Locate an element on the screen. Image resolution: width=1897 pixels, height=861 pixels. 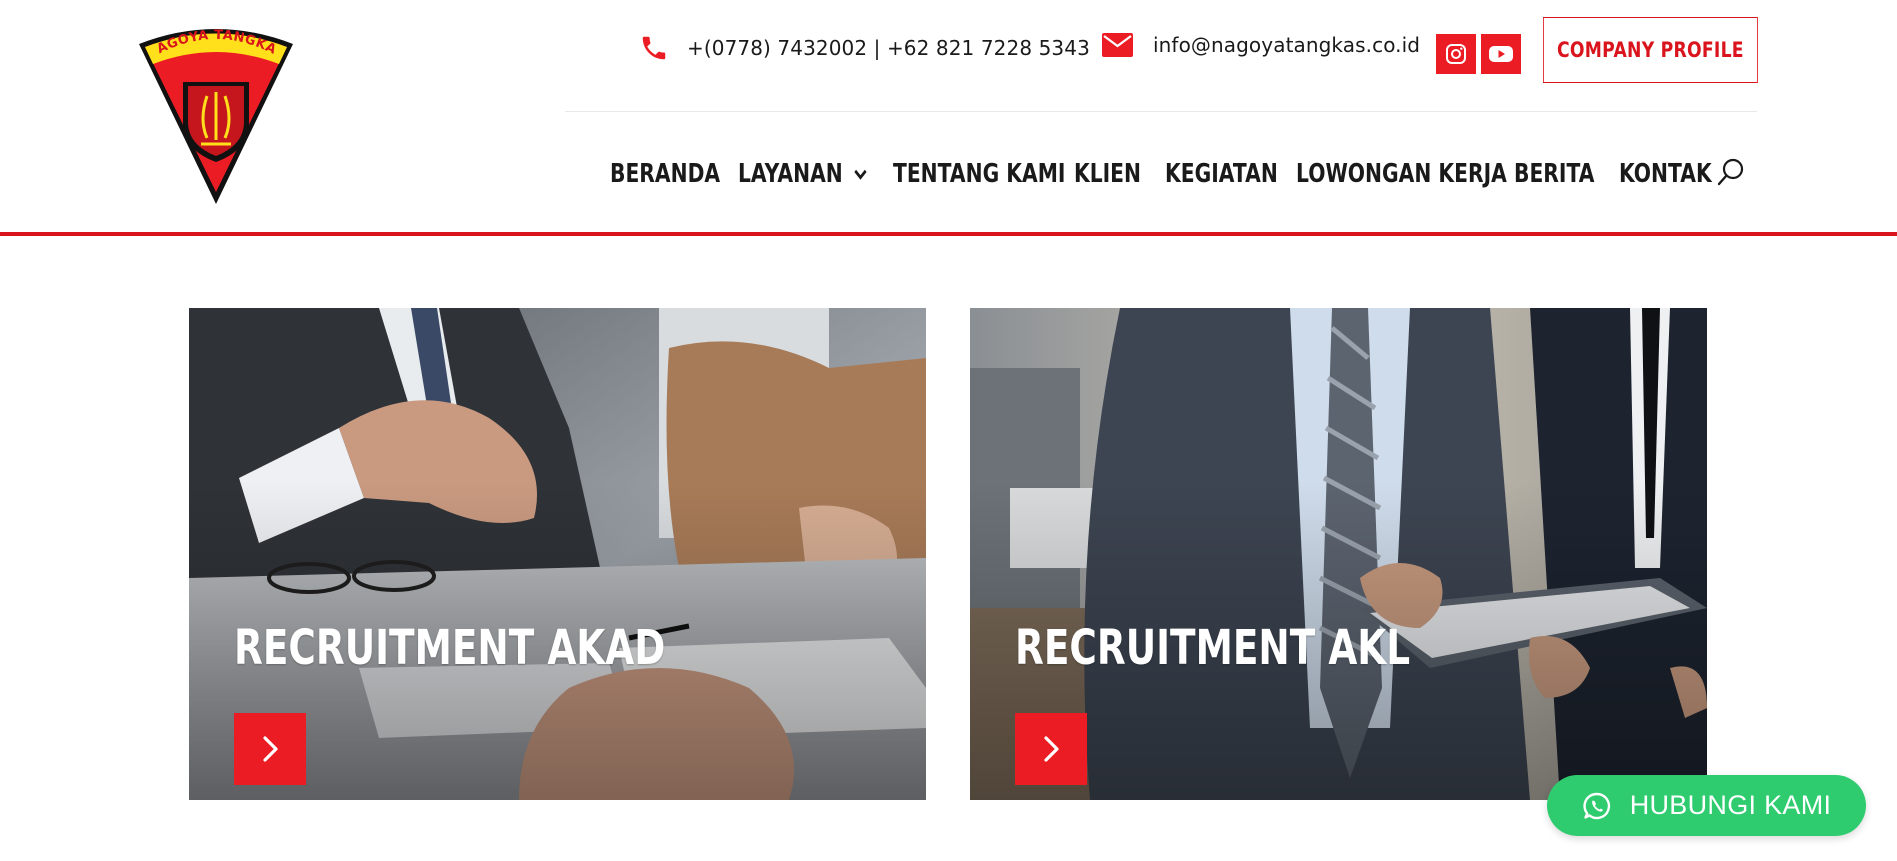
whatsapp-label: HUBUNGI KAMI is located at coordinates (1730, 805).